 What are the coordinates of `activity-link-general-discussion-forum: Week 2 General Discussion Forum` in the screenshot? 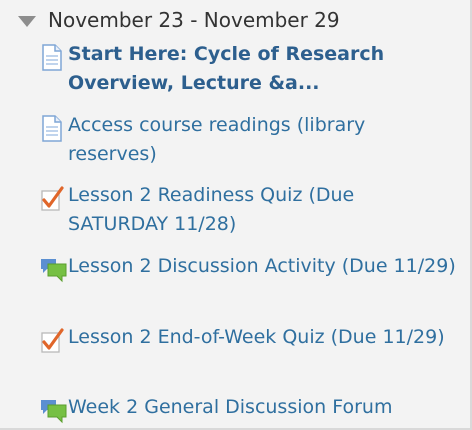 It's located at (264, 407).